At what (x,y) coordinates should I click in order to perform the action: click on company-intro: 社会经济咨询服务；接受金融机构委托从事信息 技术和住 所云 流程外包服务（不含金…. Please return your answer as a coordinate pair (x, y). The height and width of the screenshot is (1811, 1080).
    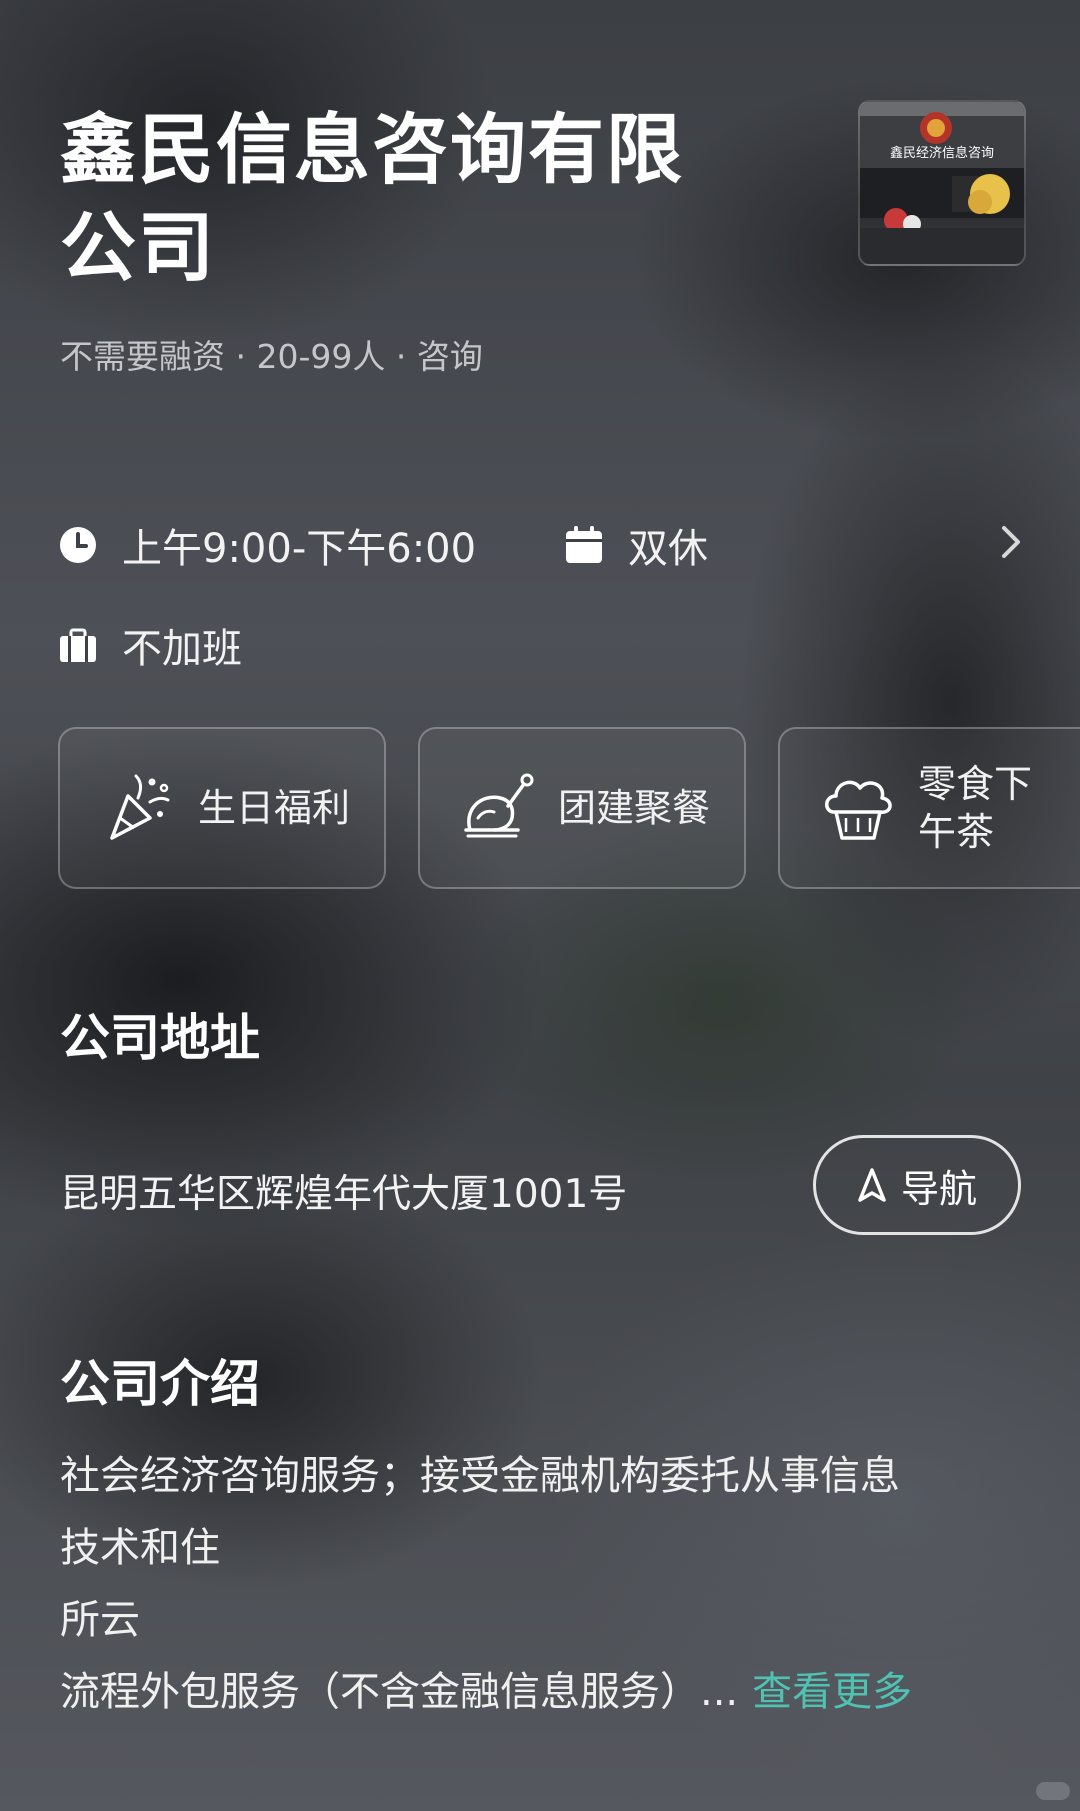
    Looking at the image, I should click on (550, 1584).